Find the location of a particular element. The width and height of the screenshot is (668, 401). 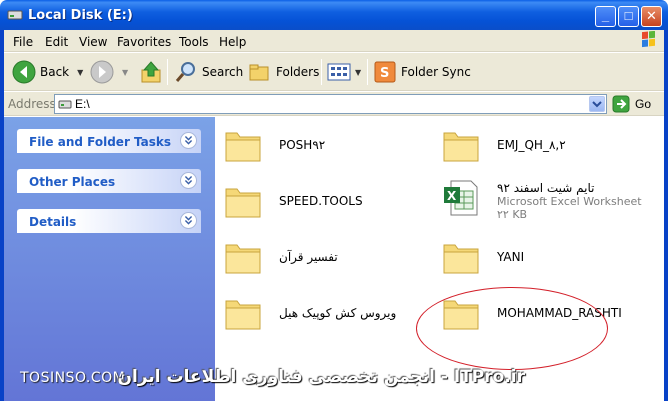

menu-bar: File Edit View Favorites Tools Help is located at coordinates (334, 41).